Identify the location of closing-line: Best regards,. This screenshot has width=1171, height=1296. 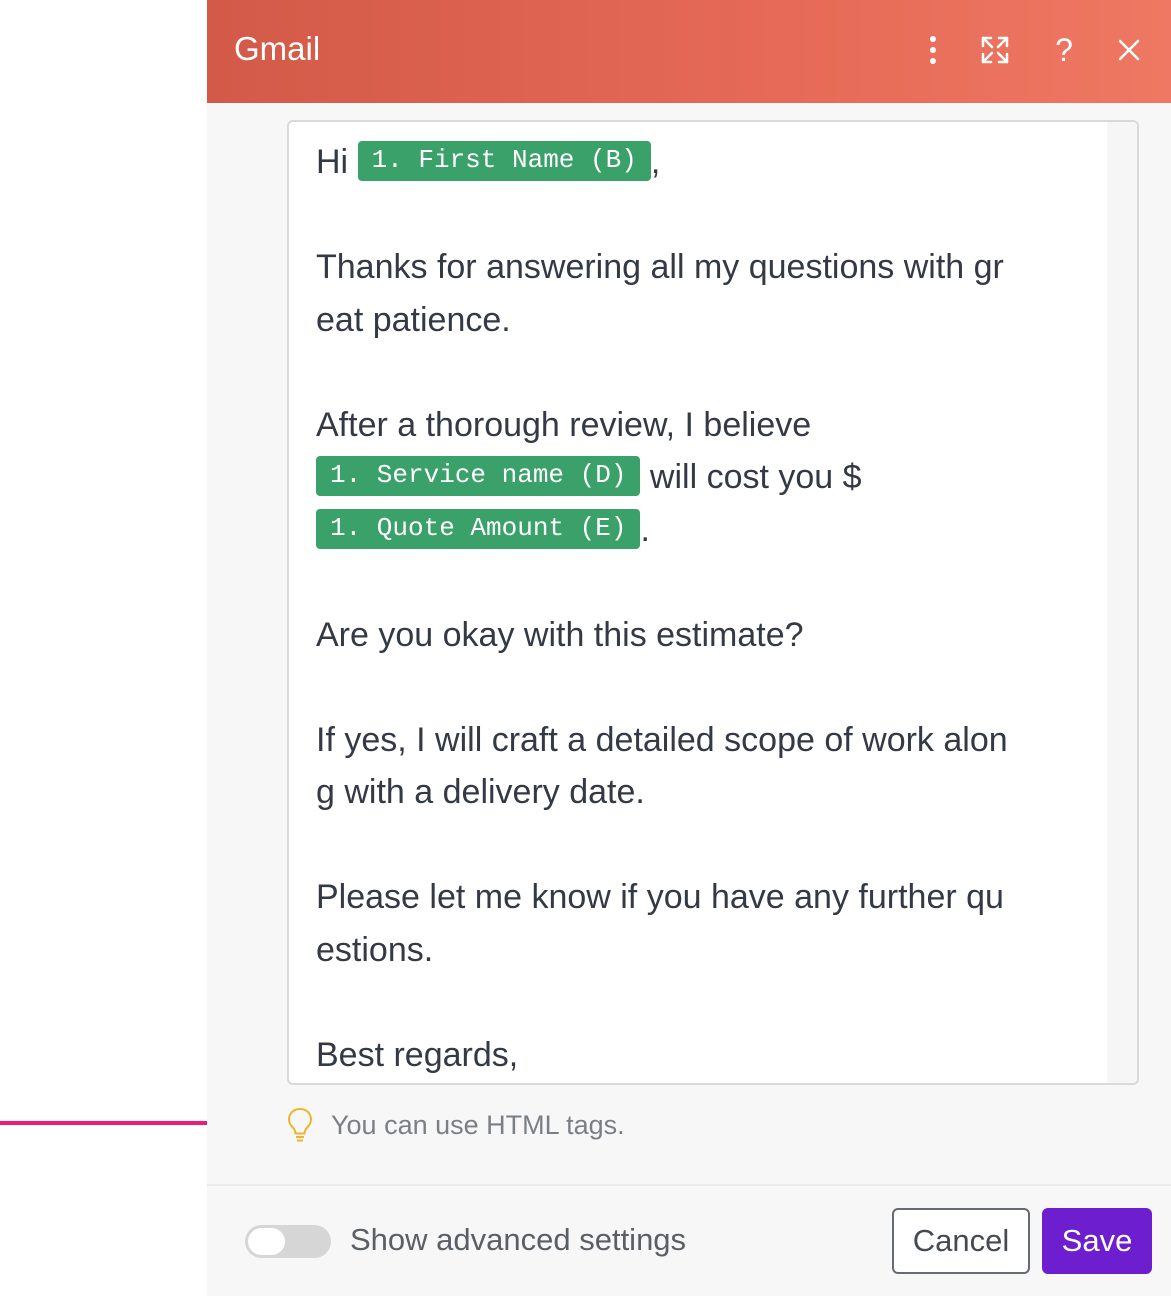
(417, 1054).